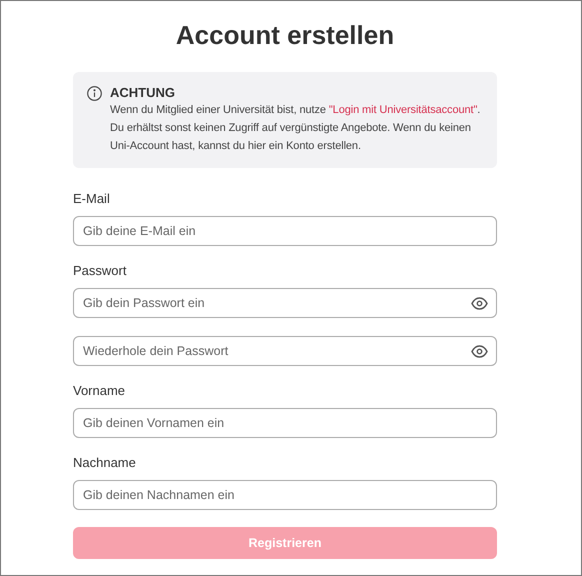  I want to click on input-field: Wiederhole dein Passwort, so click(285, 351).